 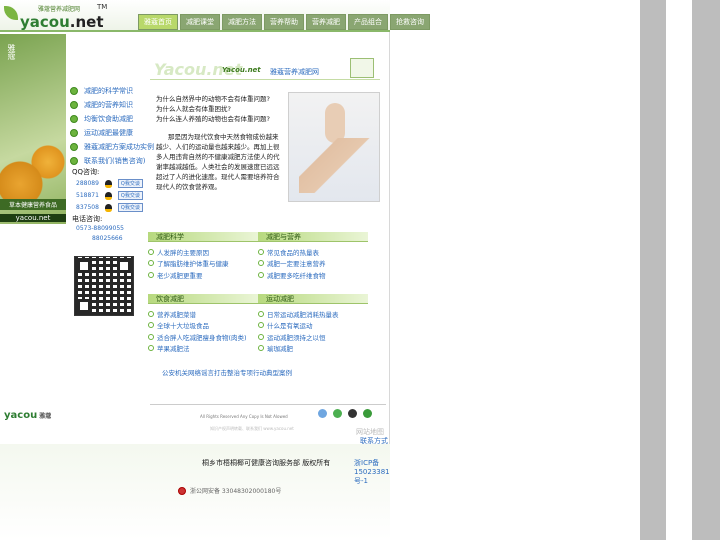 What do you see at coordinates (112, 119) in the screenshot?
I see `side-link: 均衡饮食助减肥` at bounding box center [112, 119].